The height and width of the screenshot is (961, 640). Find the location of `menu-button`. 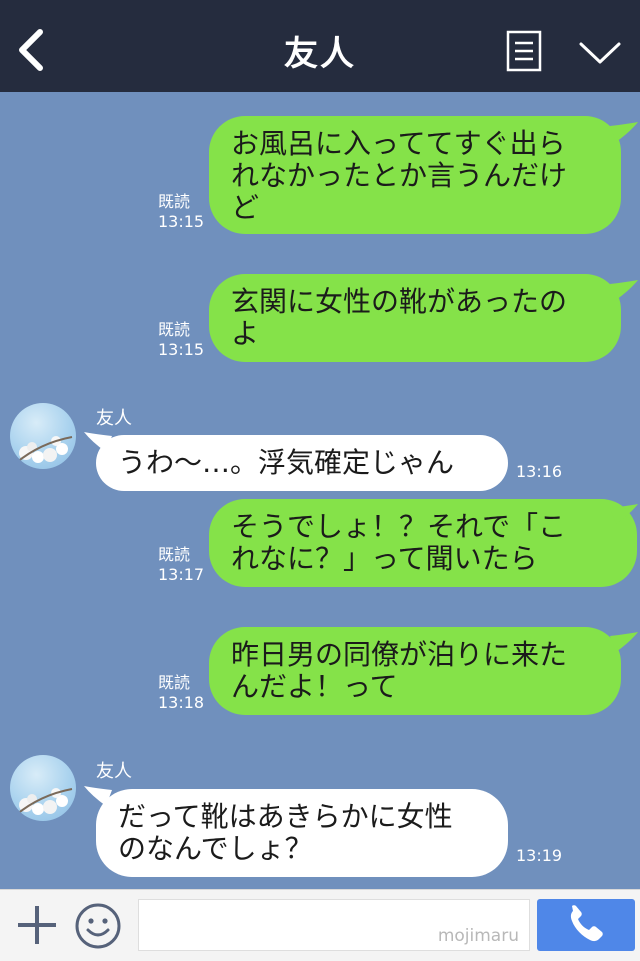

menu-button is located at coordinates (524, 51).